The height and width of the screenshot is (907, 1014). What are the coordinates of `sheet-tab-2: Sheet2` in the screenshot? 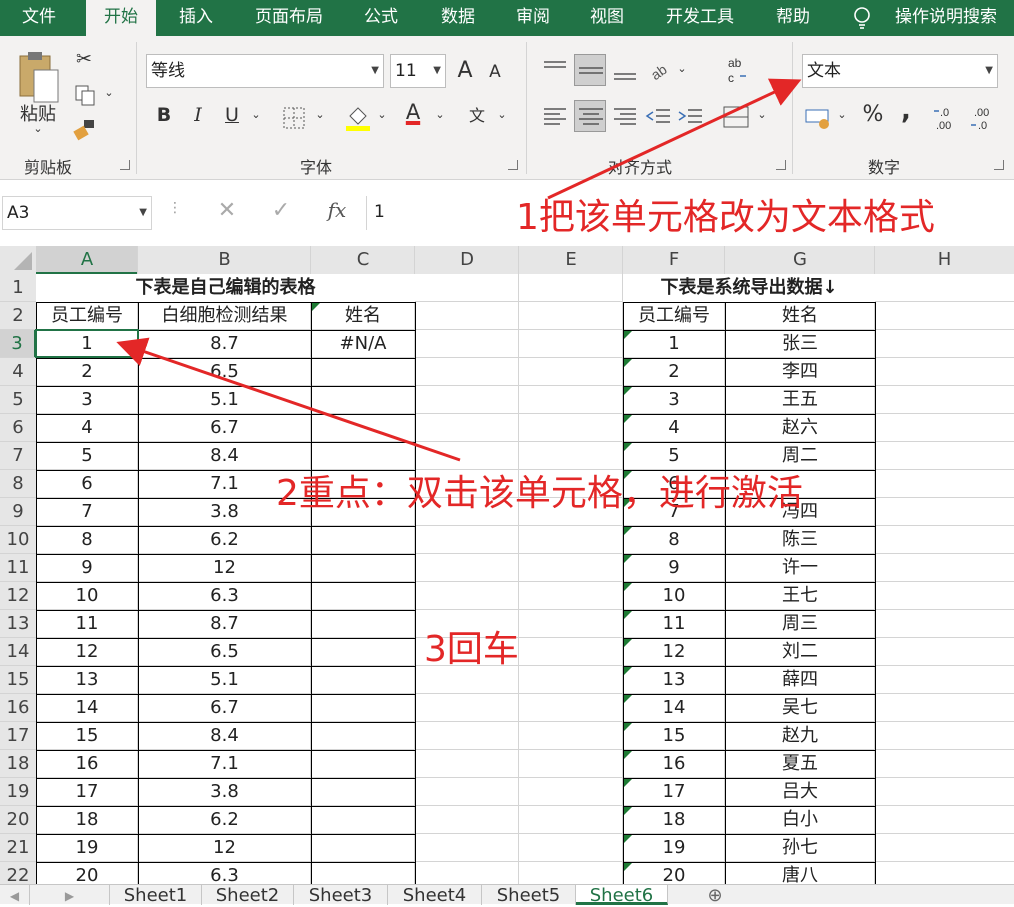 It's located at (248, 895).